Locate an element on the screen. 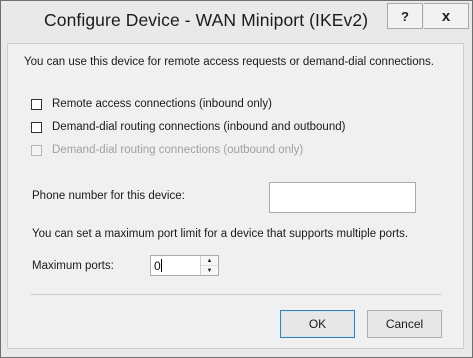 The image size is (473, 358). phone-number-label: Phone number for this device: is located at coordinates (108, 196).